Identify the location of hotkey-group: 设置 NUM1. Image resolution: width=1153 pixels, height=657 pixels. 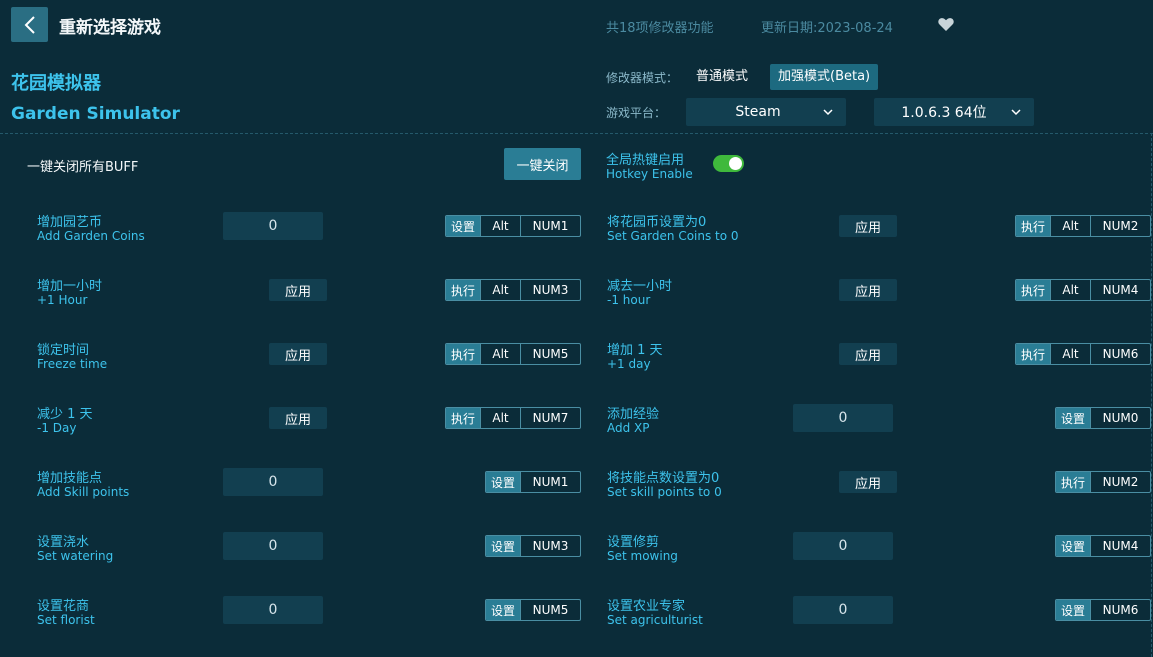
(533, 482).